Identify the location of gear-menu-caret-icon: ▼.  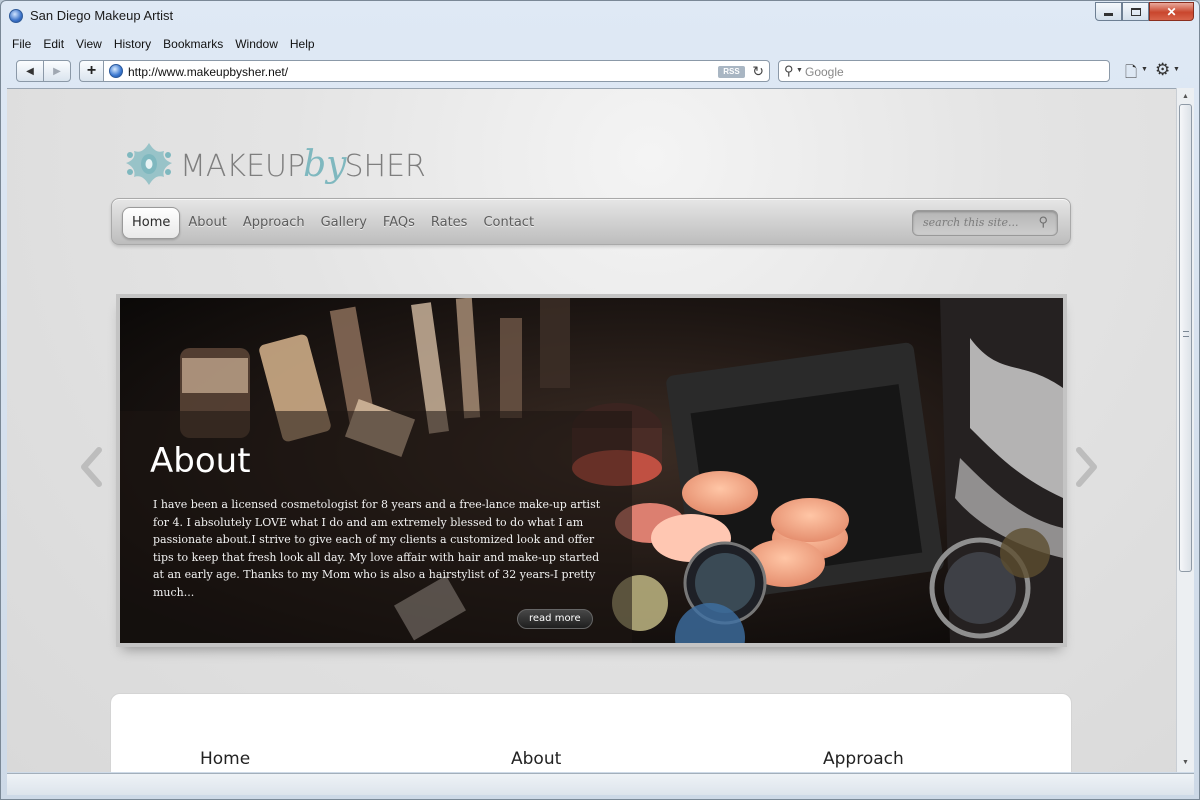
(1176, 69).